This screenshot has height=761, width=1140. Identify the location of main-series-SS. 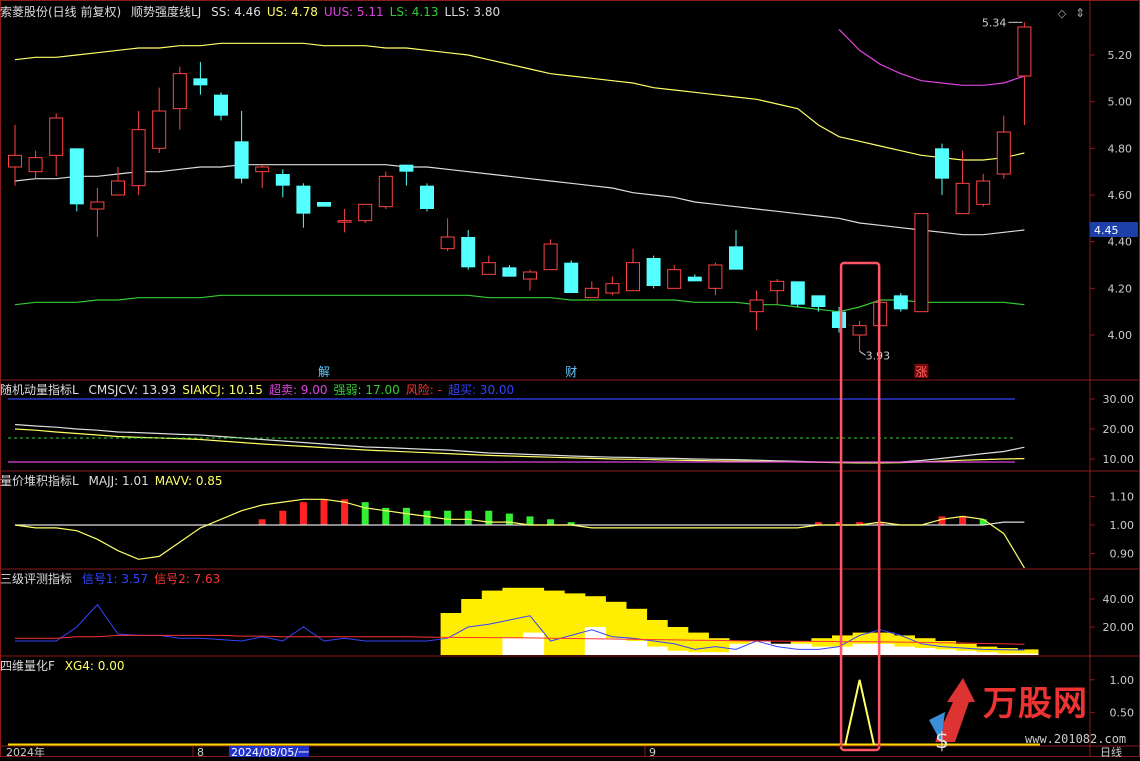
(519, 200).